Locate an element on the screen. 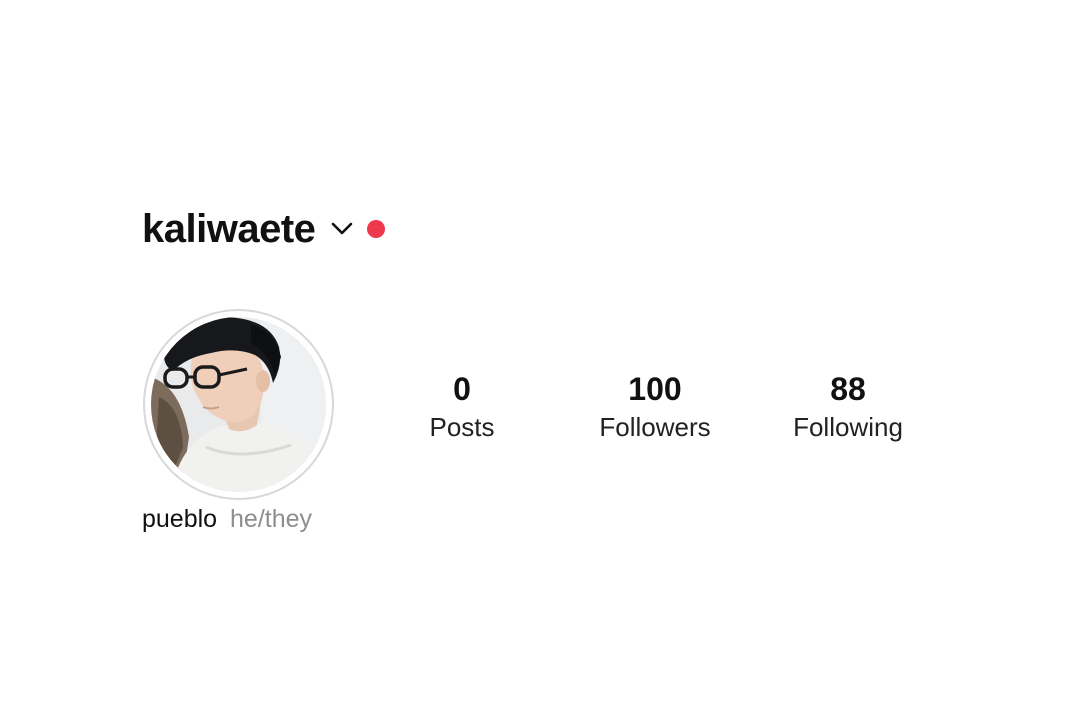  profile-header: kaliwaete is located at coordinates (264, 229).